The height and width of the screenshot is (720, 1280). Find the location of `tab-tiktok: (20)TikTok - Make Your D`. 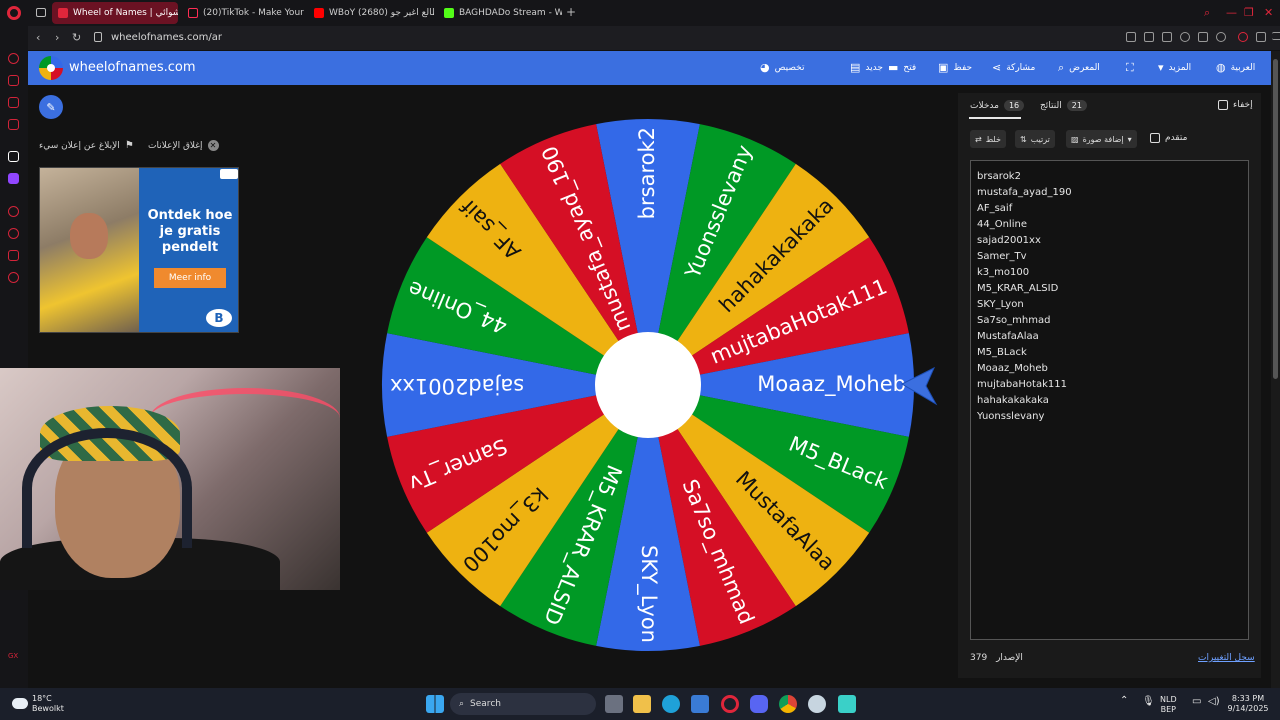

tab-tiktok: (20)TikTok - Make Your D is located at coordinates (243, 13).